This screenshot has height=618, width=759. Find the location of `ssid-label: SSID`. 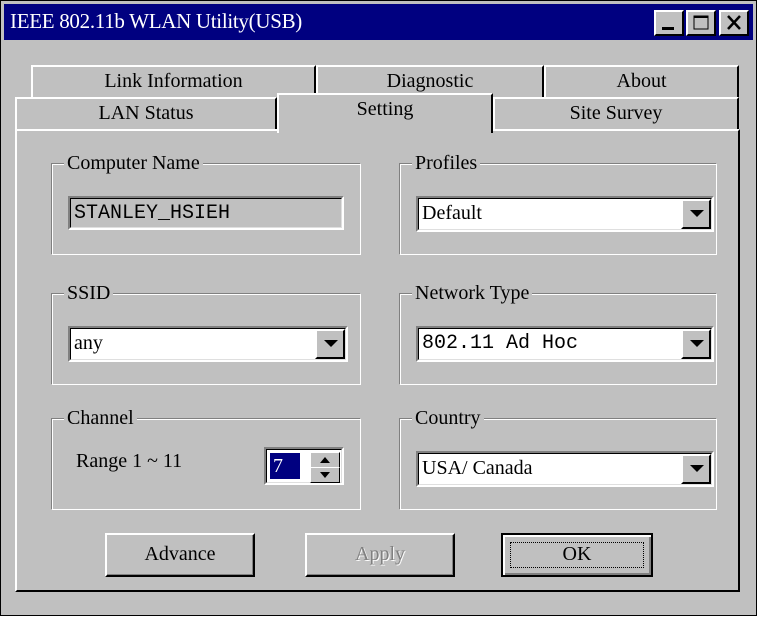

ssid-label: SSID is located at coordinates (89, 293).